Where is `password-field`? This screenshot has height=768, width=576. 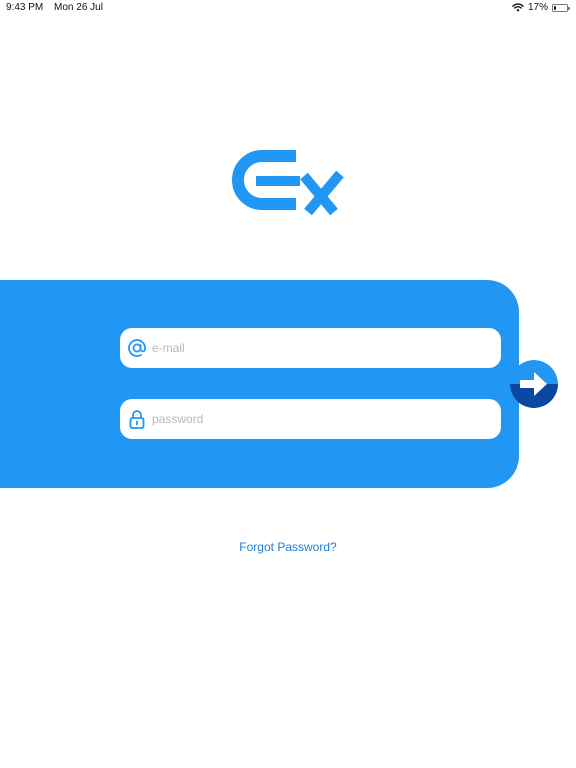 password-field is located at coordinates (310, 419).